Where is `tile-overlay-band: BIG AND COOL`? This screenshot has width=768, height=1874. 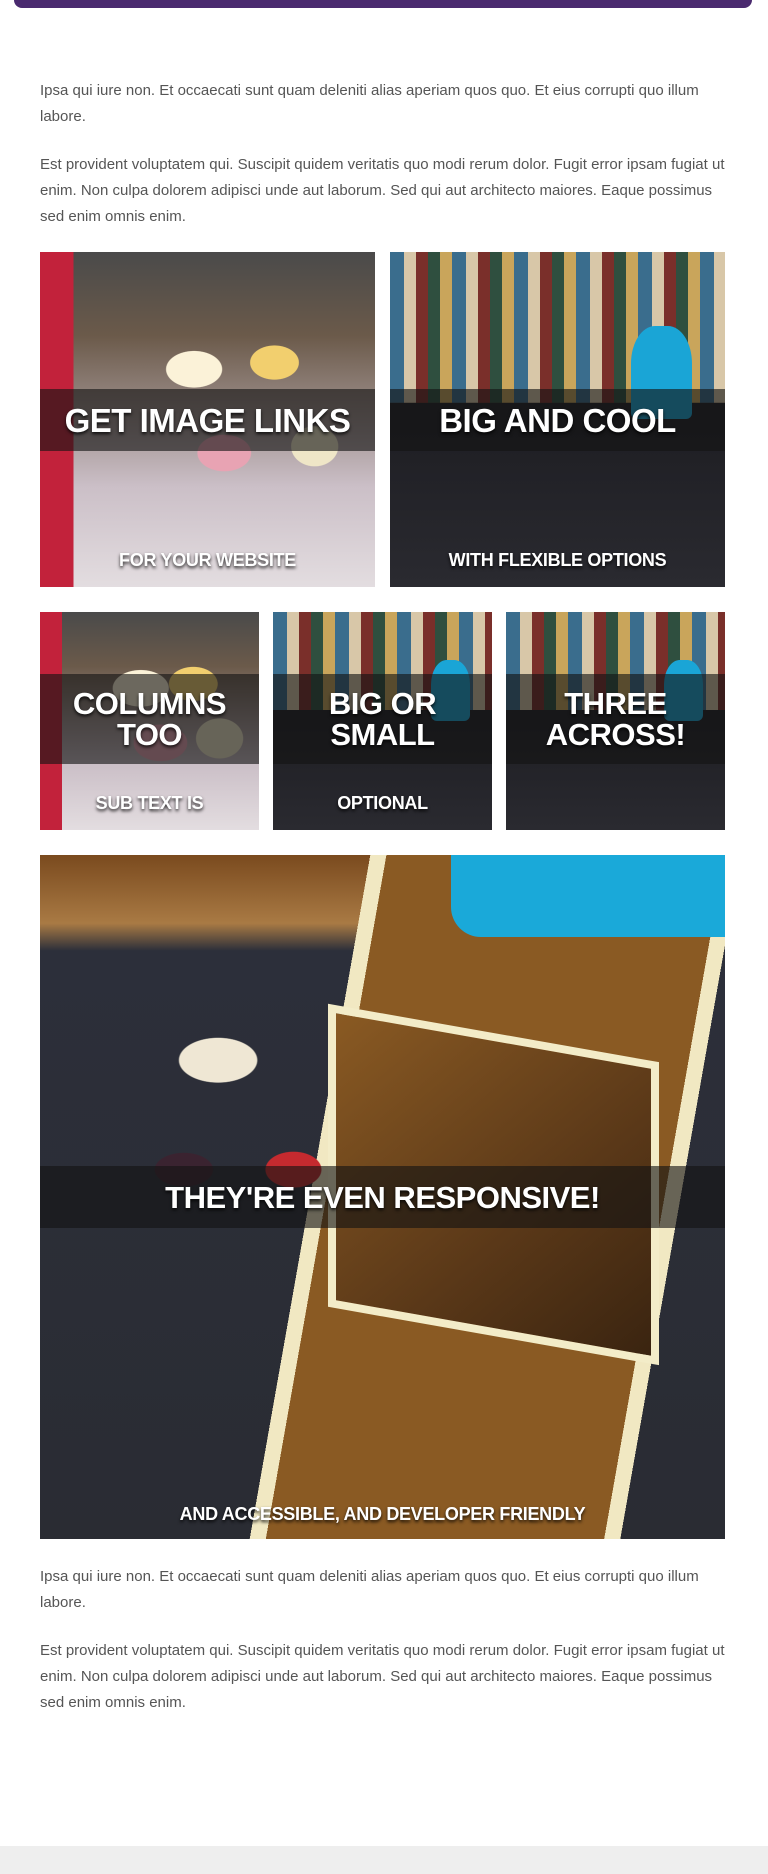 tile-overlay-band: BIG AND COOL is located at coordinates (557, 420).